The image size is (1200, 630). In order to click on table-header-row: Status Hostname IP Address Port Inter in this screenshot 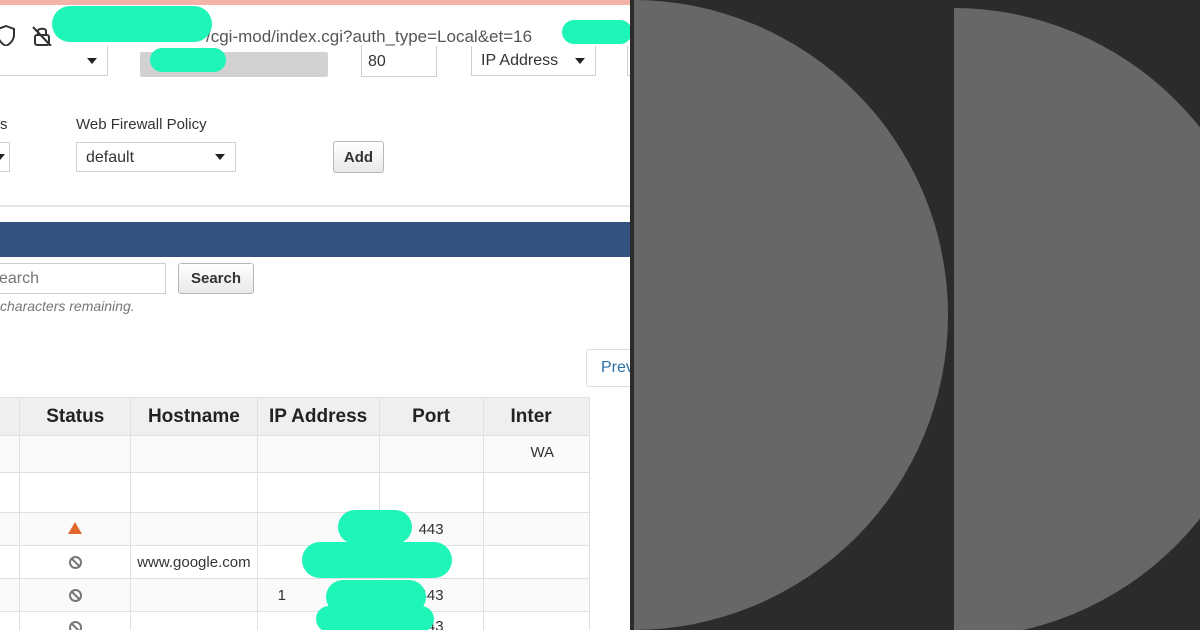, I will do `click(295, 416)`.